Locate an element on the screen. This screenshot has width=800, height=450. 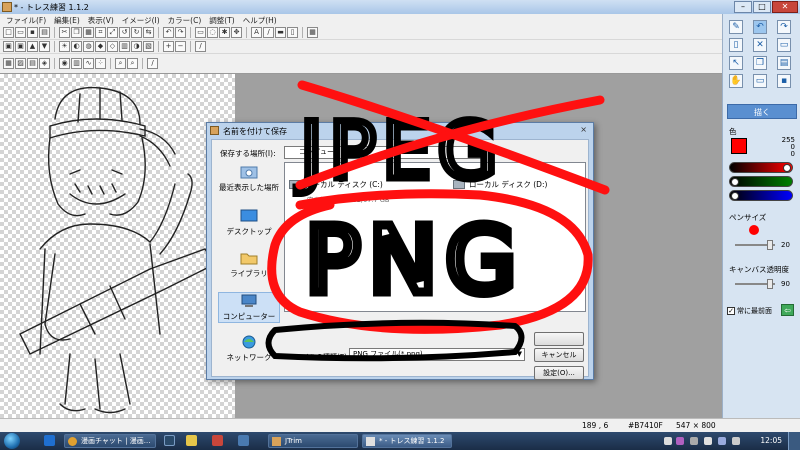
app-icon is located at coordinates (243, 440).